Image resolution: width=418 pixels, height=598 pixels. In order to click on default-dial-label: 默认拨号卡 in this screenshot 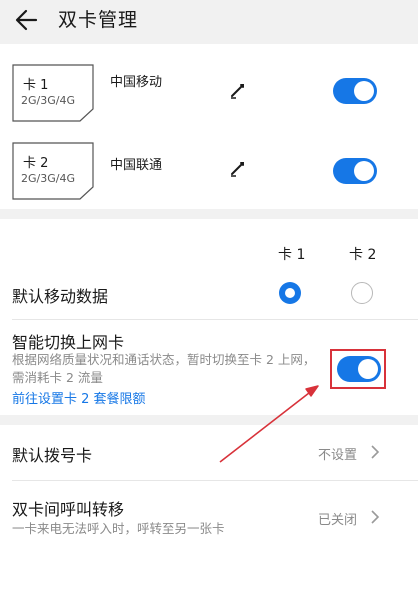, I will do `click(52, 454)`.